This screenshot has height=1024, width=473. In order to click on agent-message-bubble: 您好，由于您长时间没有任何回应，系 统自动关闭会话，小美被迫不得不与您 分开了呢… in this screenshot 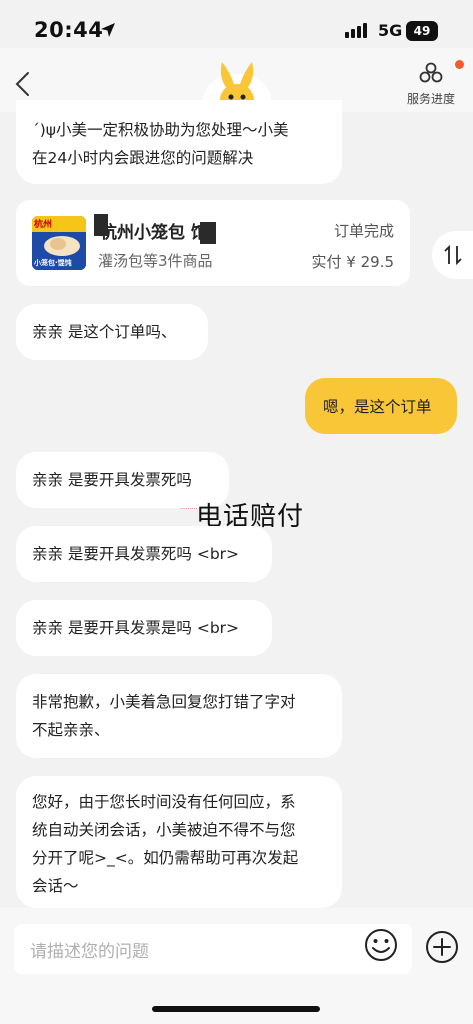, I will do `click(179, 842)`.